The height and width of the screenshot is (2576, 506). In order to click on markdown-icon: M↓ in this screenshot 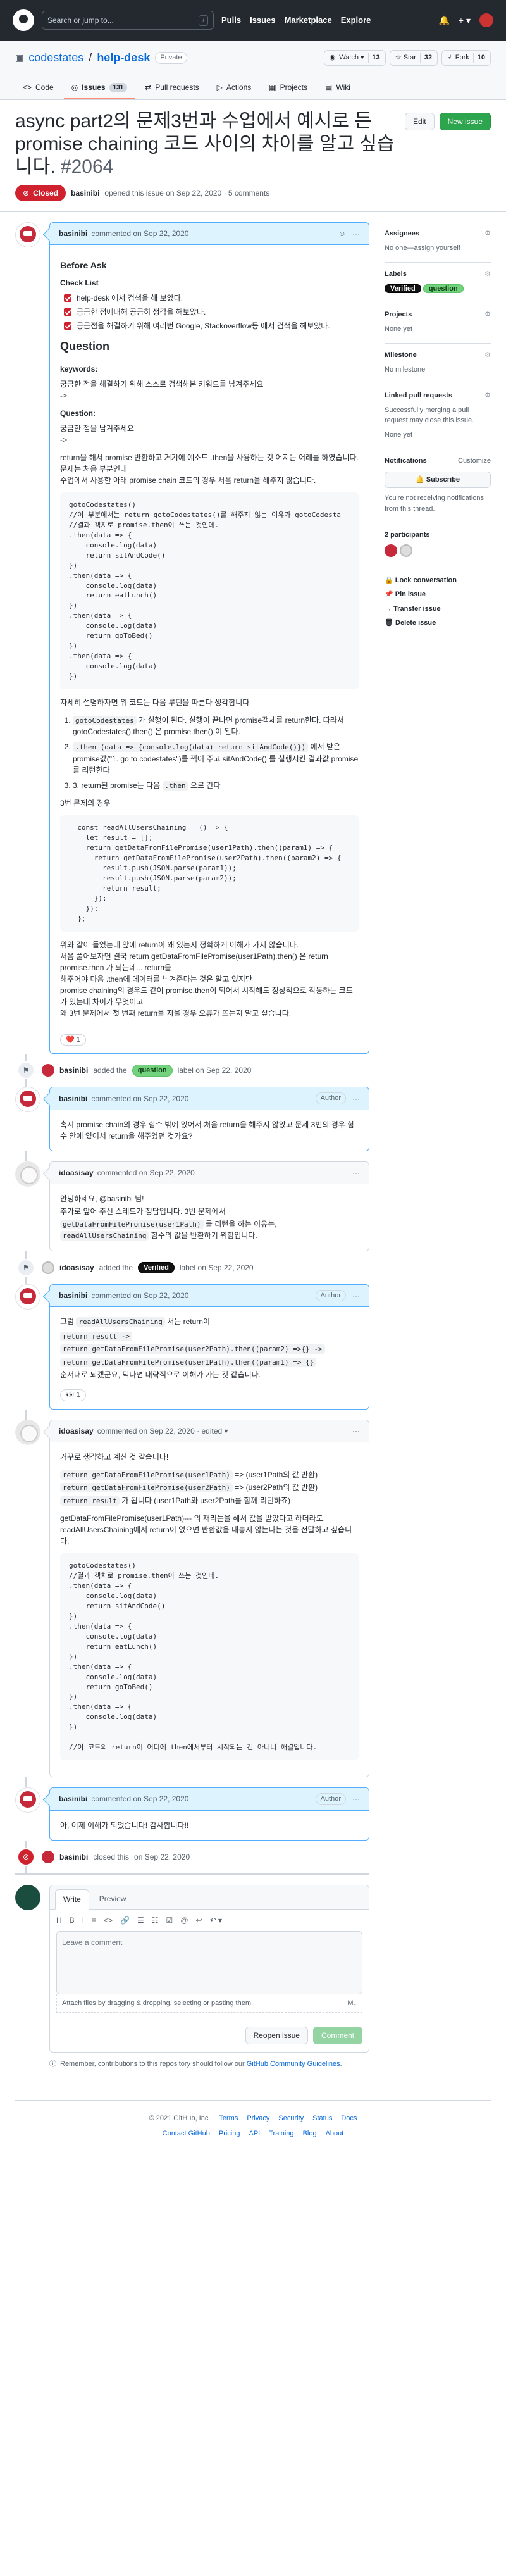, I will do `click(352, 2003)`.